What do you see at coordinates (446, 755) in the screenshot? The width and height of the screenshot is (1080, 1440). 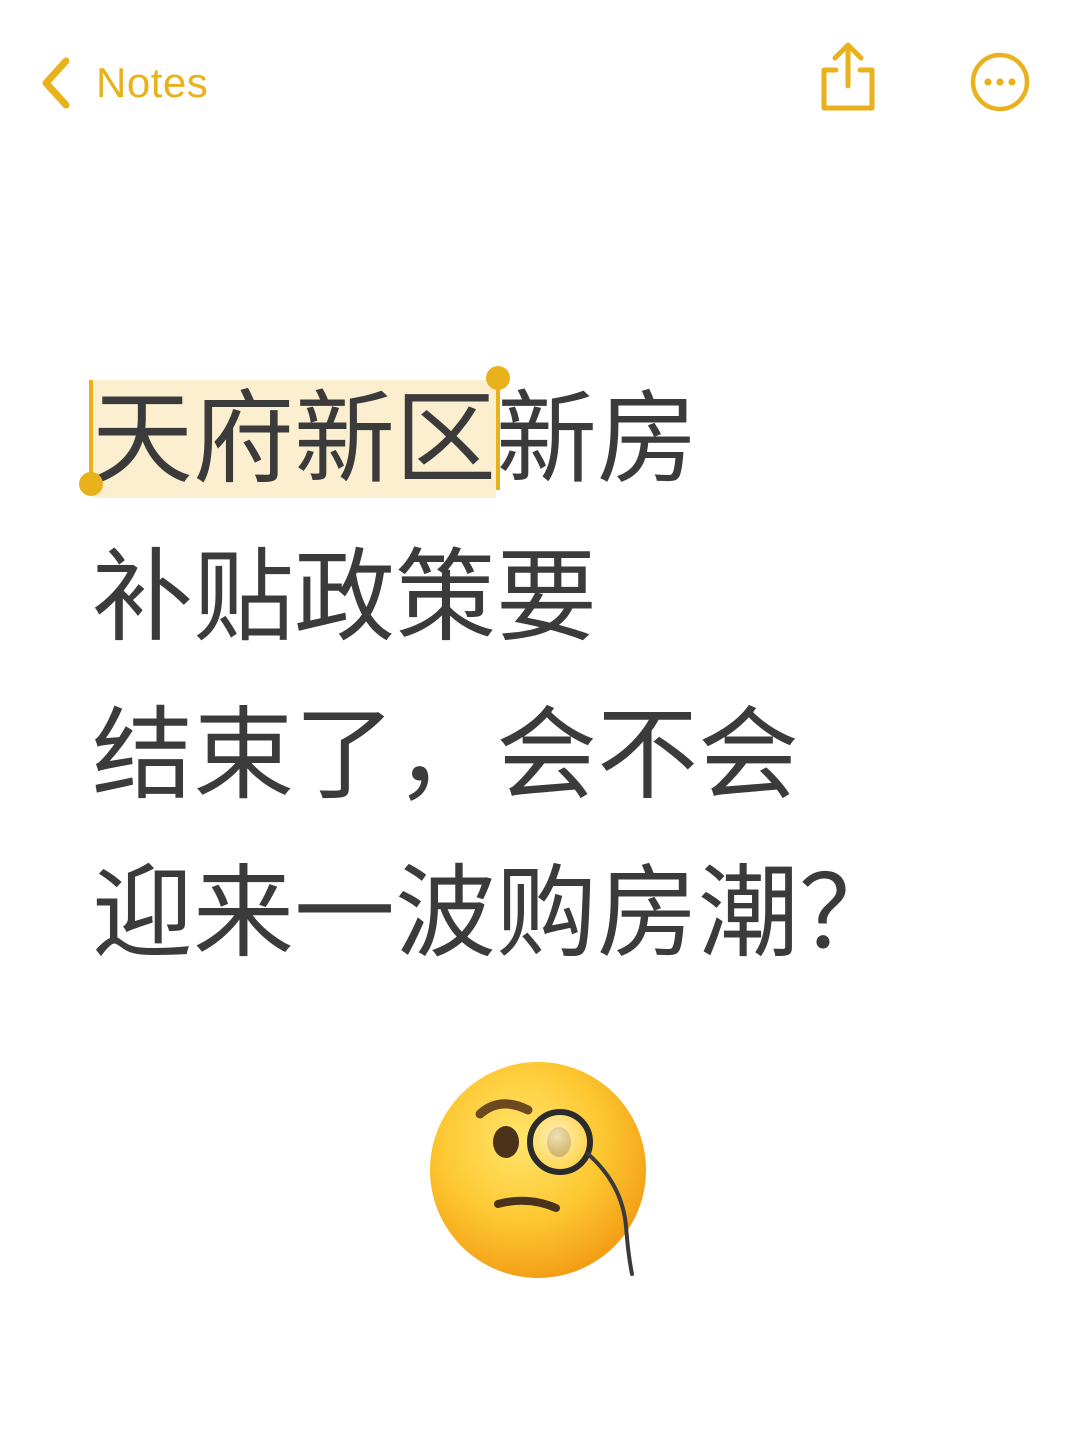 I see `note-line-3: 结束了，会不会` at bounding box center [446, 755].